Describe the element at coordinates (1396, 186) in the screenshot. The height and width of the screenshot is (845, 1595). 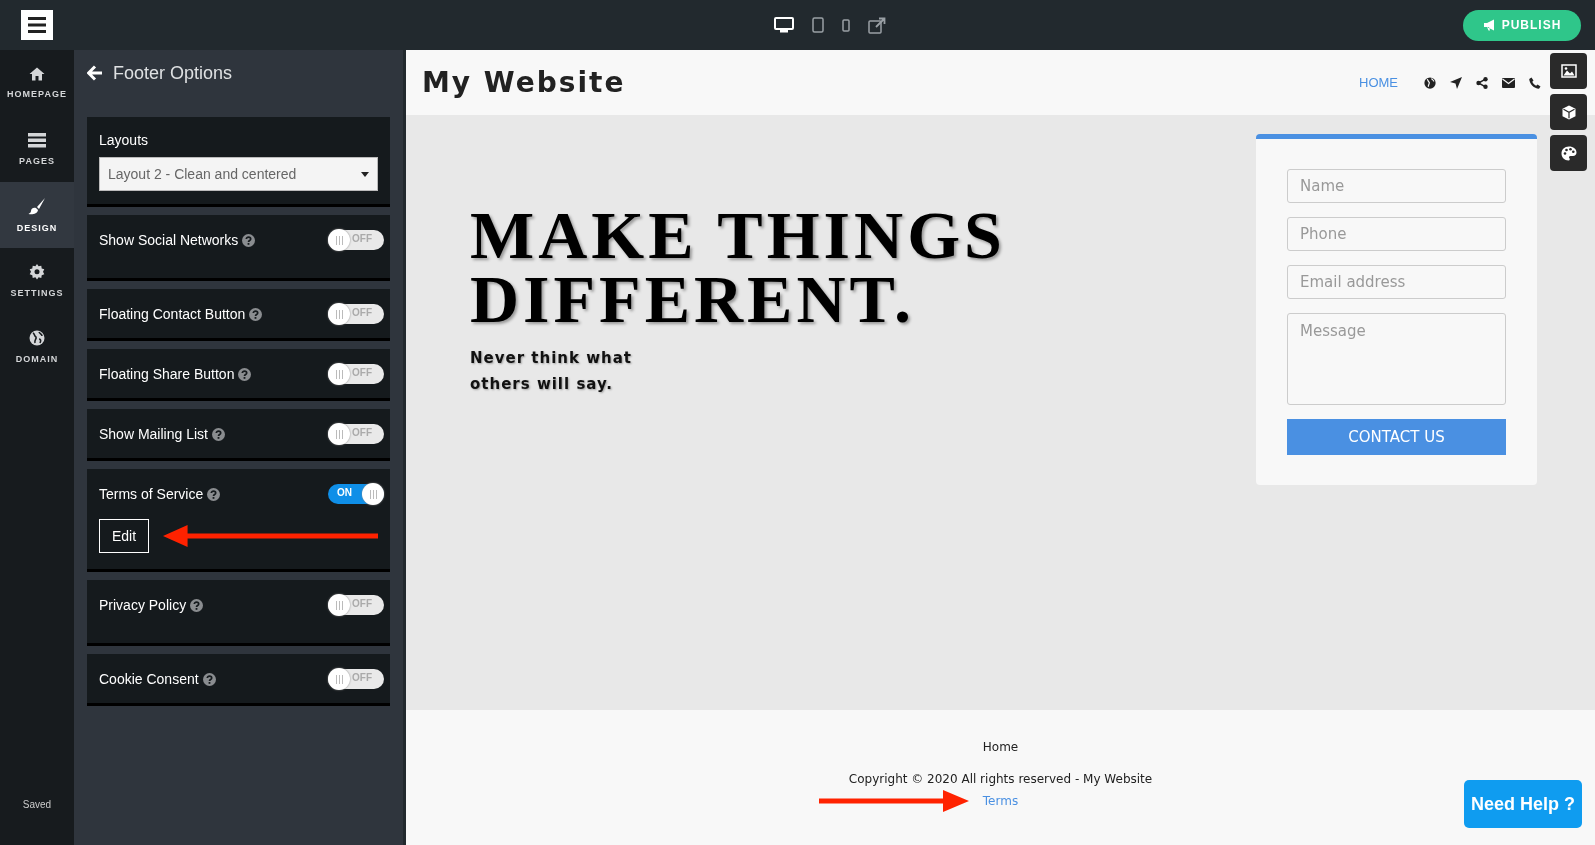
I see `input-field: Name` at that location.